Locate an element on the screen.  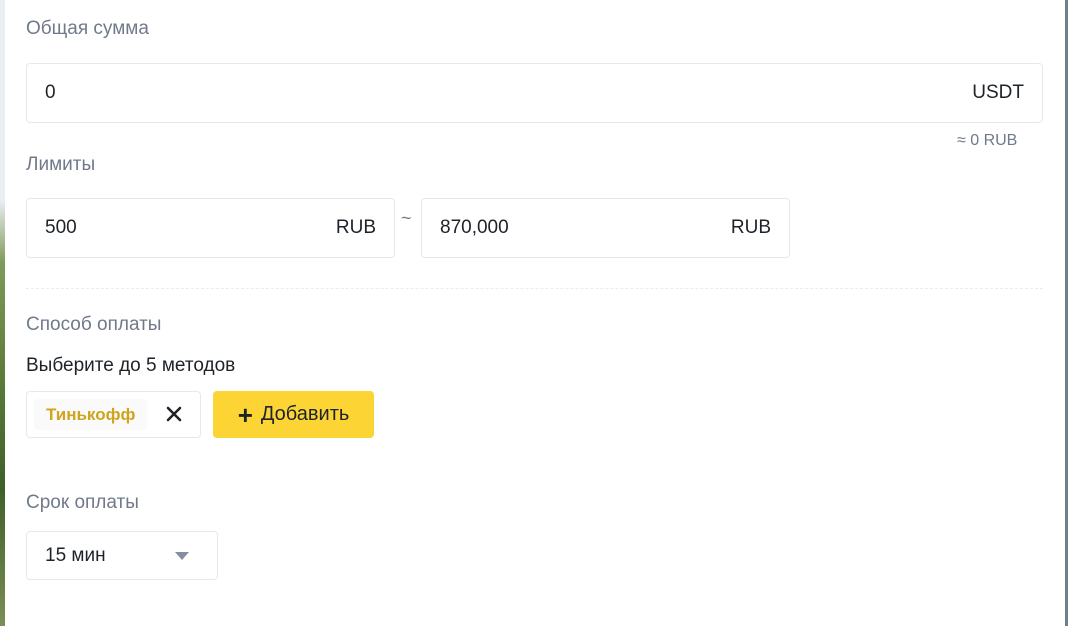
close-icon is located at coordinates (174, 414).